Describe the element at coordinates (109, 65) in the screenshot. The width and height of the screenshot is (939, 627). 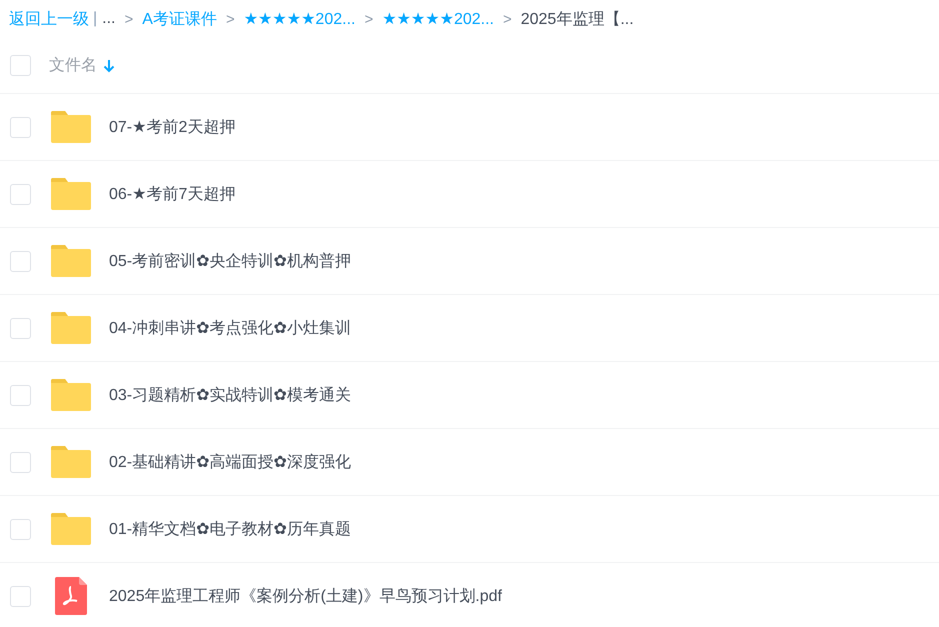
I see `sort-arrow-icon` at that location.